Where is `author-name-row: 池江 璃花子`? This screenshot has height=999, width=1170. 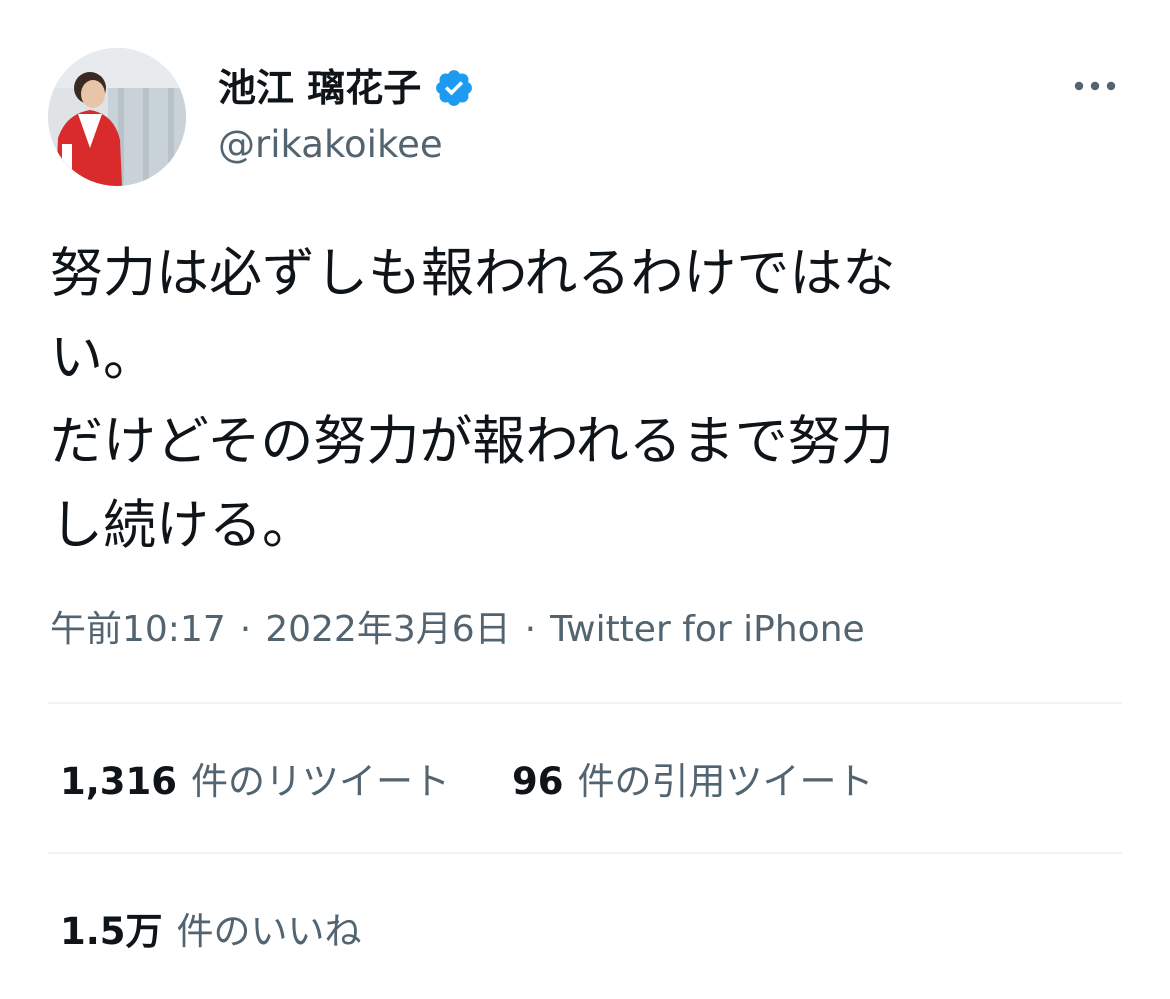
author-name-row: 池江 璃花子 is located at coordinates (346, 88).